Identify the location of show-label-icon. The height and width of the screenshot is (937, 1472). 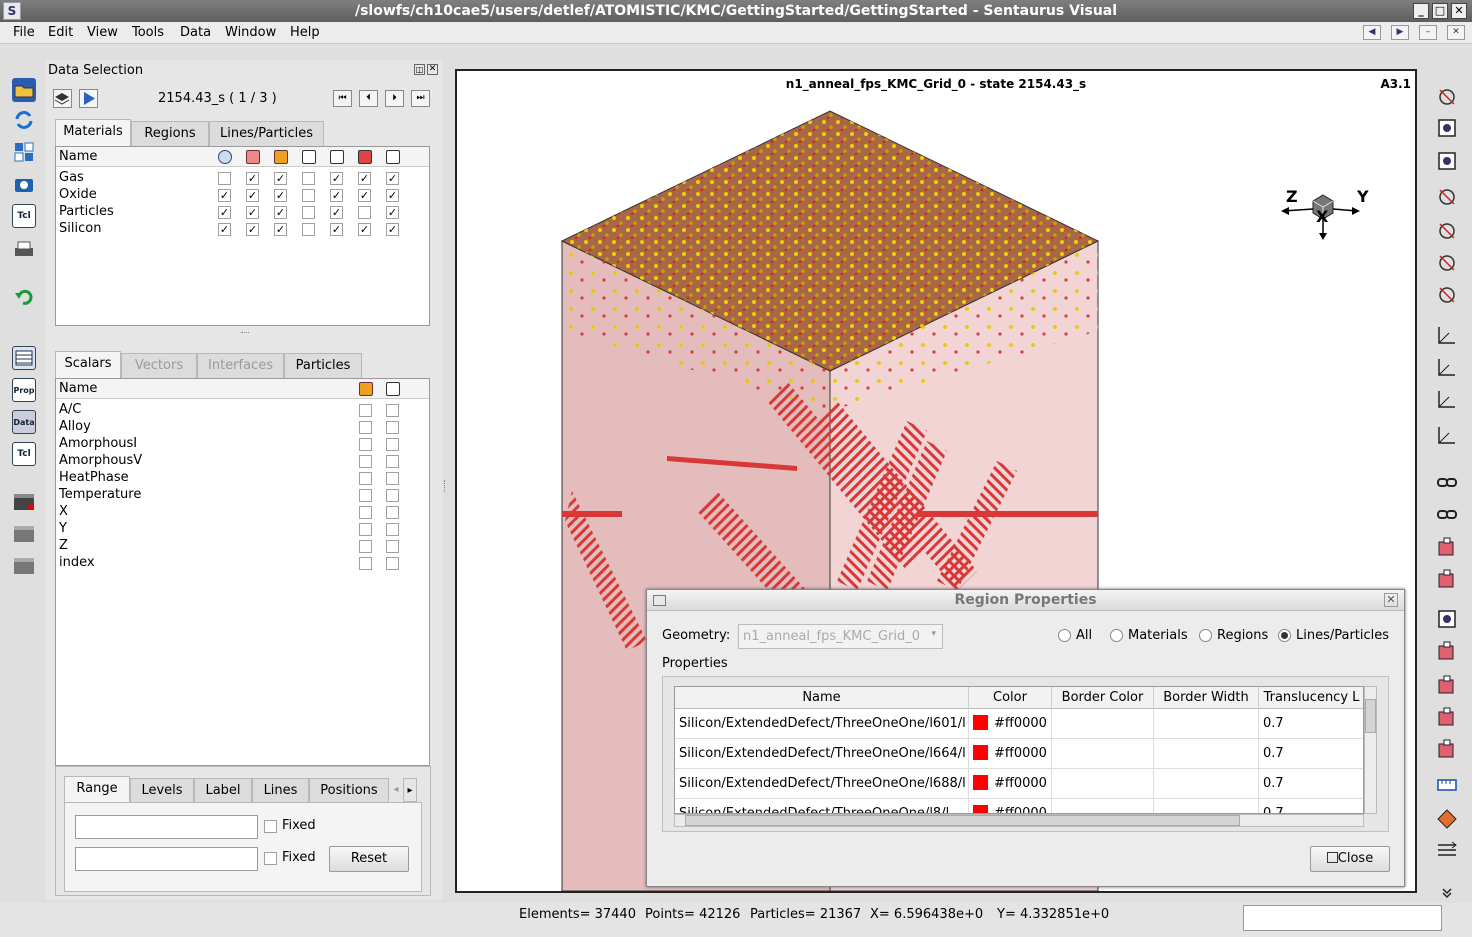
(393, 157).